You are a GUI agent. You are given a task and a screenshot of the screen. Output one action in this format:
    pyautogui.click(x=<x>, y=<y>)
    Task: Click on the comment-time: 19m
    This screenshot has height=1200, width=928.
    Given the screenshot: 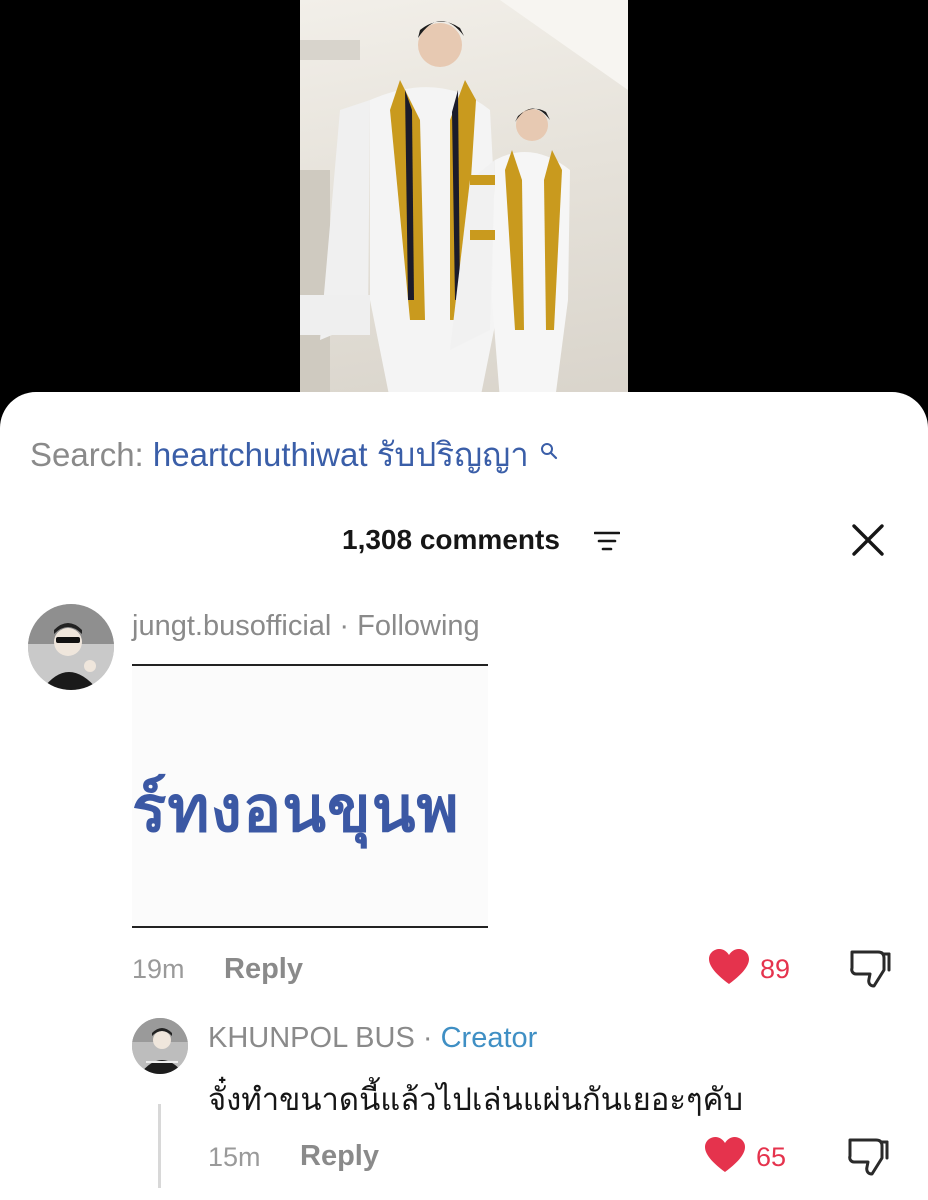 What is the action you would take?
    pyautogui.click(x=158, y=969)
    